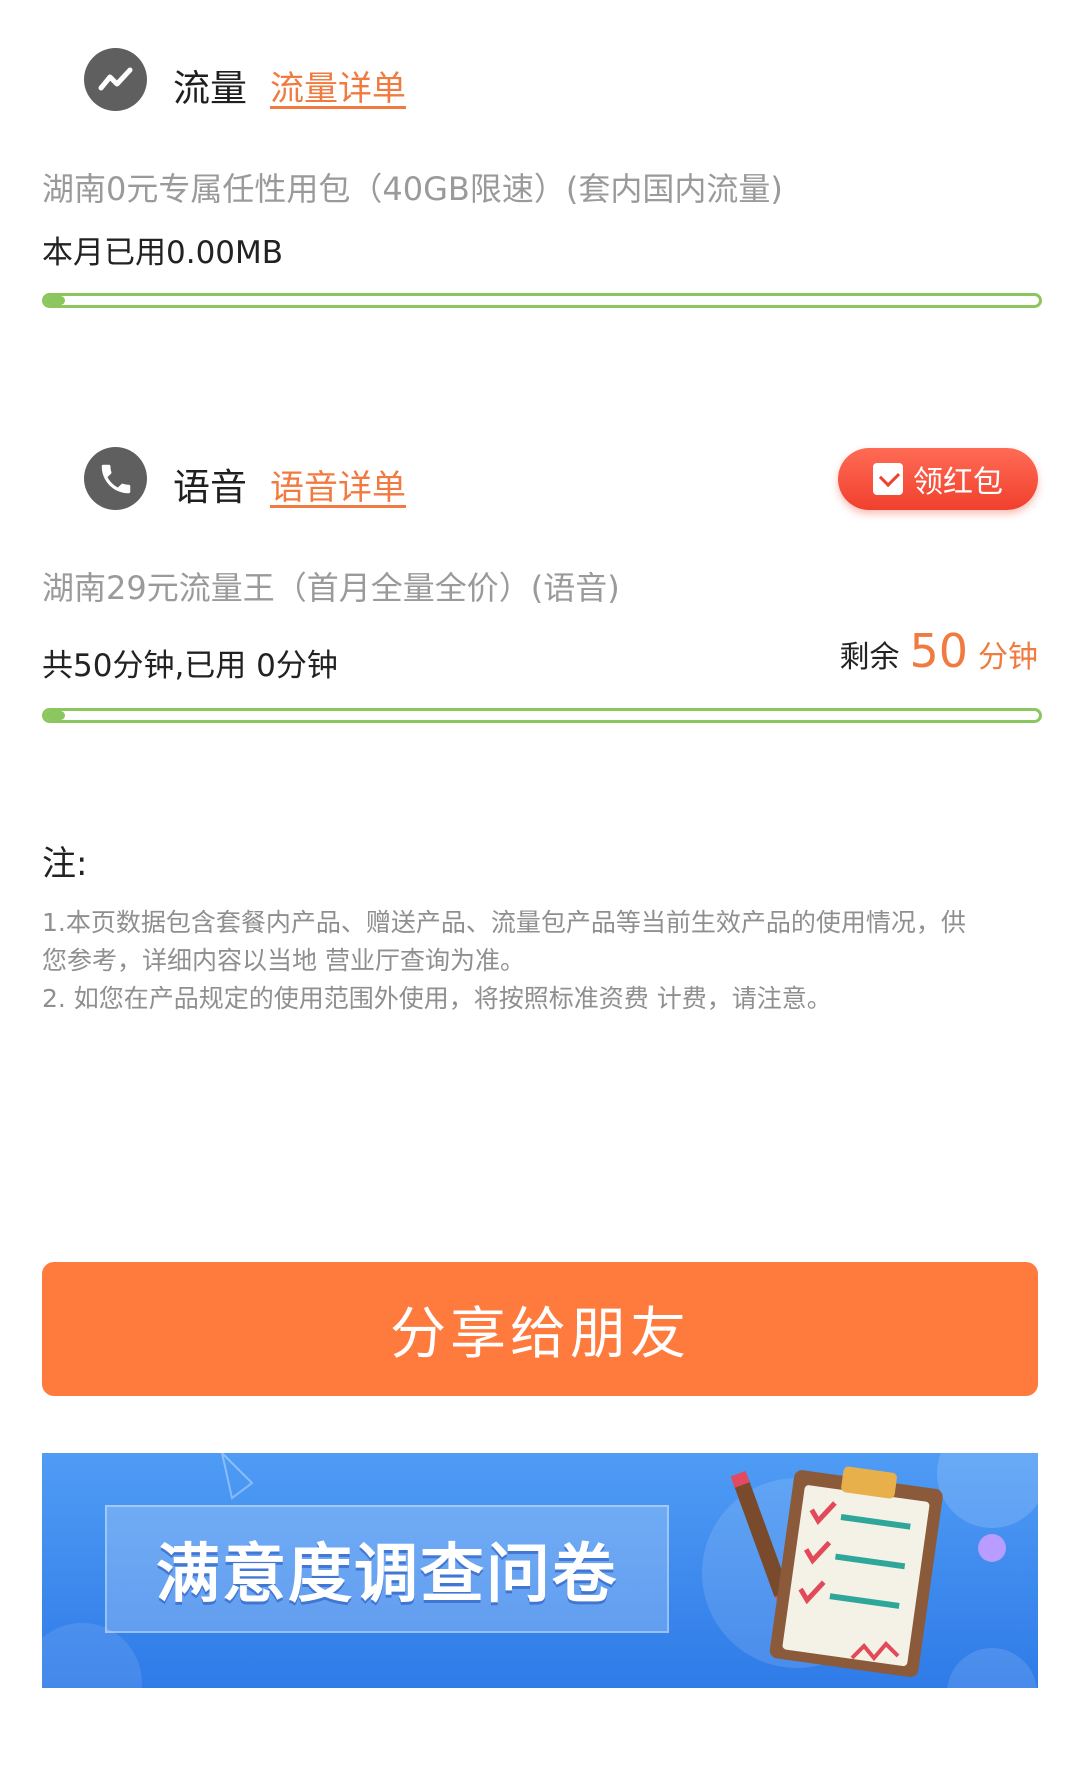  What do you see at coordinates (55, 300) in the screenshot?
I see `data-progress-fill` at bounding box center [55, 300].